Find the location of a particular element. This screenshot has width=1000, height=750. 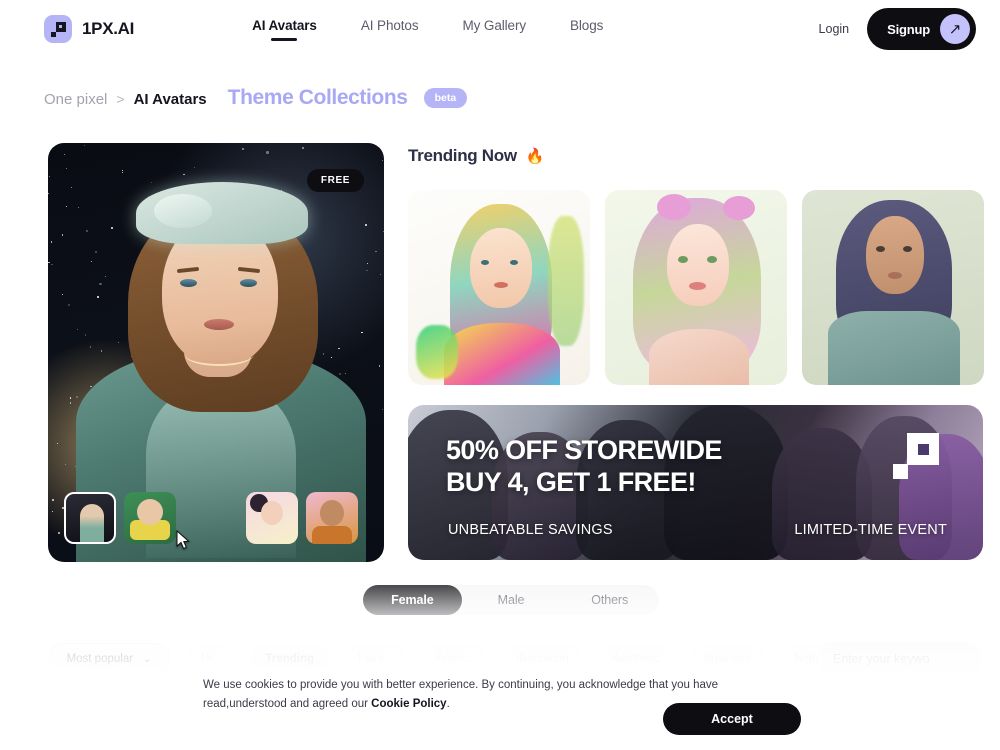

brand-logo: 1PX.AI is located at coordinates (89, 29).